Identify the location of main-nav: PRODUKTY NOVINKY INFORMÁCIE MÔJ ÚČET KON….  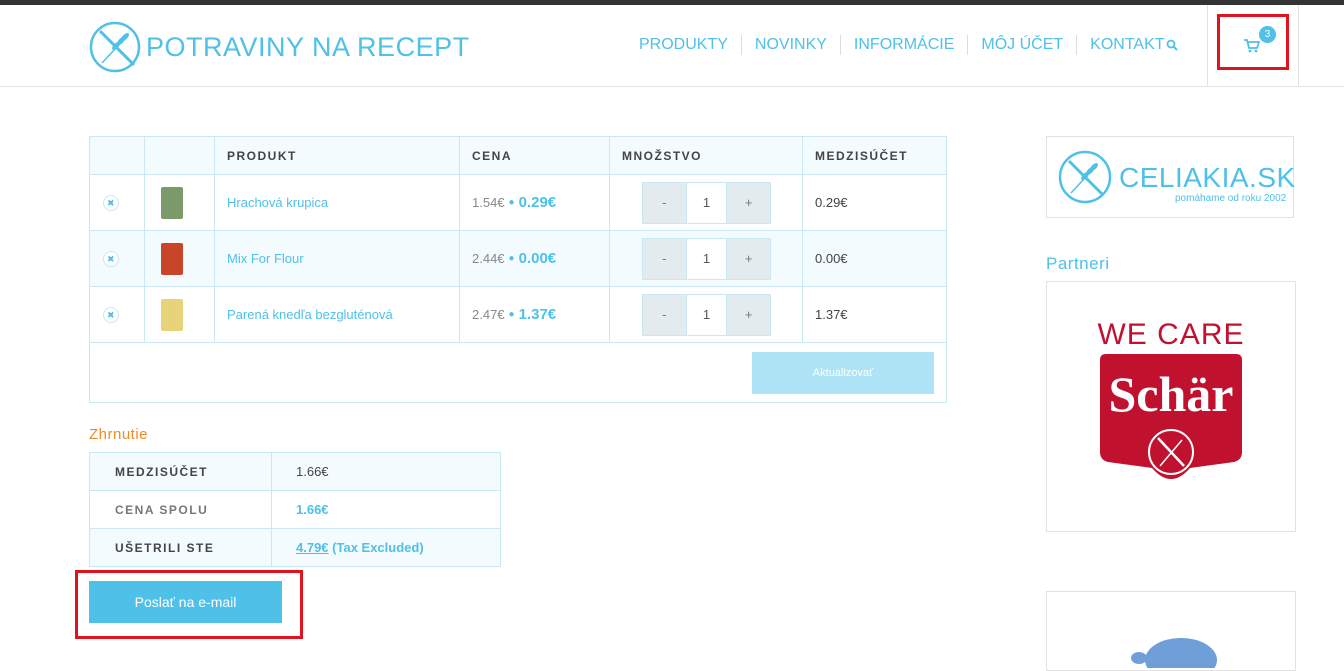
(902, 45).